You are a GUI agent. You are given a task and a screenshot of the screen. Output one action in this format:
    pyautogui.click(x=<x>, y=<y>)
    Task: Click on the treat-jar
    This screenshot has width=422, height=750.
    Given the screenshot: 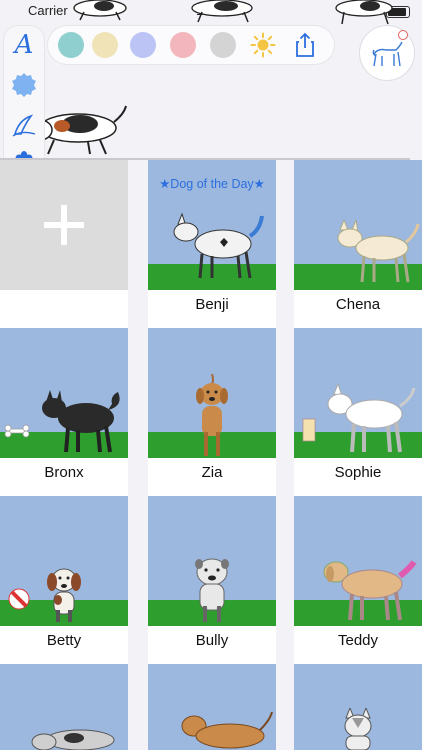 What is the action you would take?
    pyautogui.click(x=309, y=430)
    